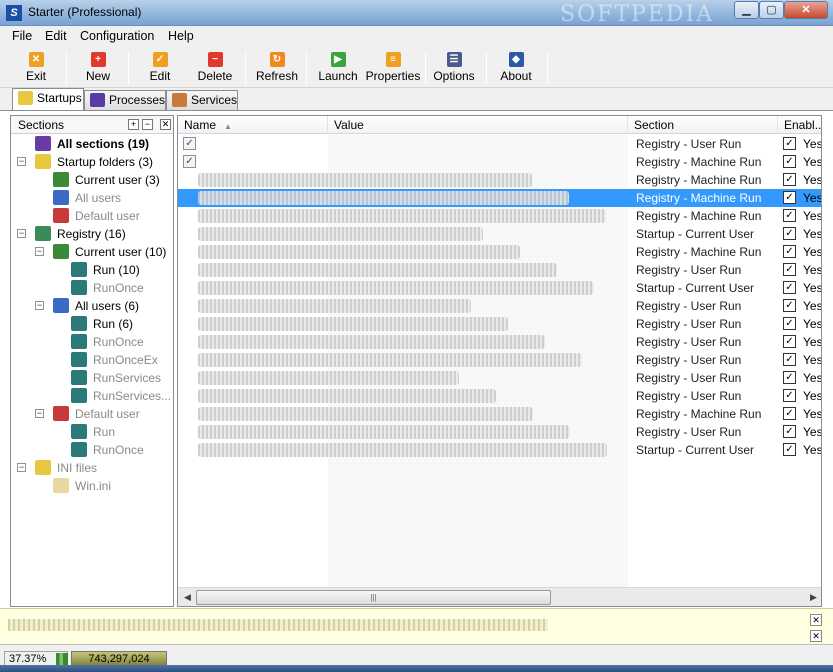 This screenshot has width=833, height=672. I want to click on menu-edit: Edit, so click(56, 36).